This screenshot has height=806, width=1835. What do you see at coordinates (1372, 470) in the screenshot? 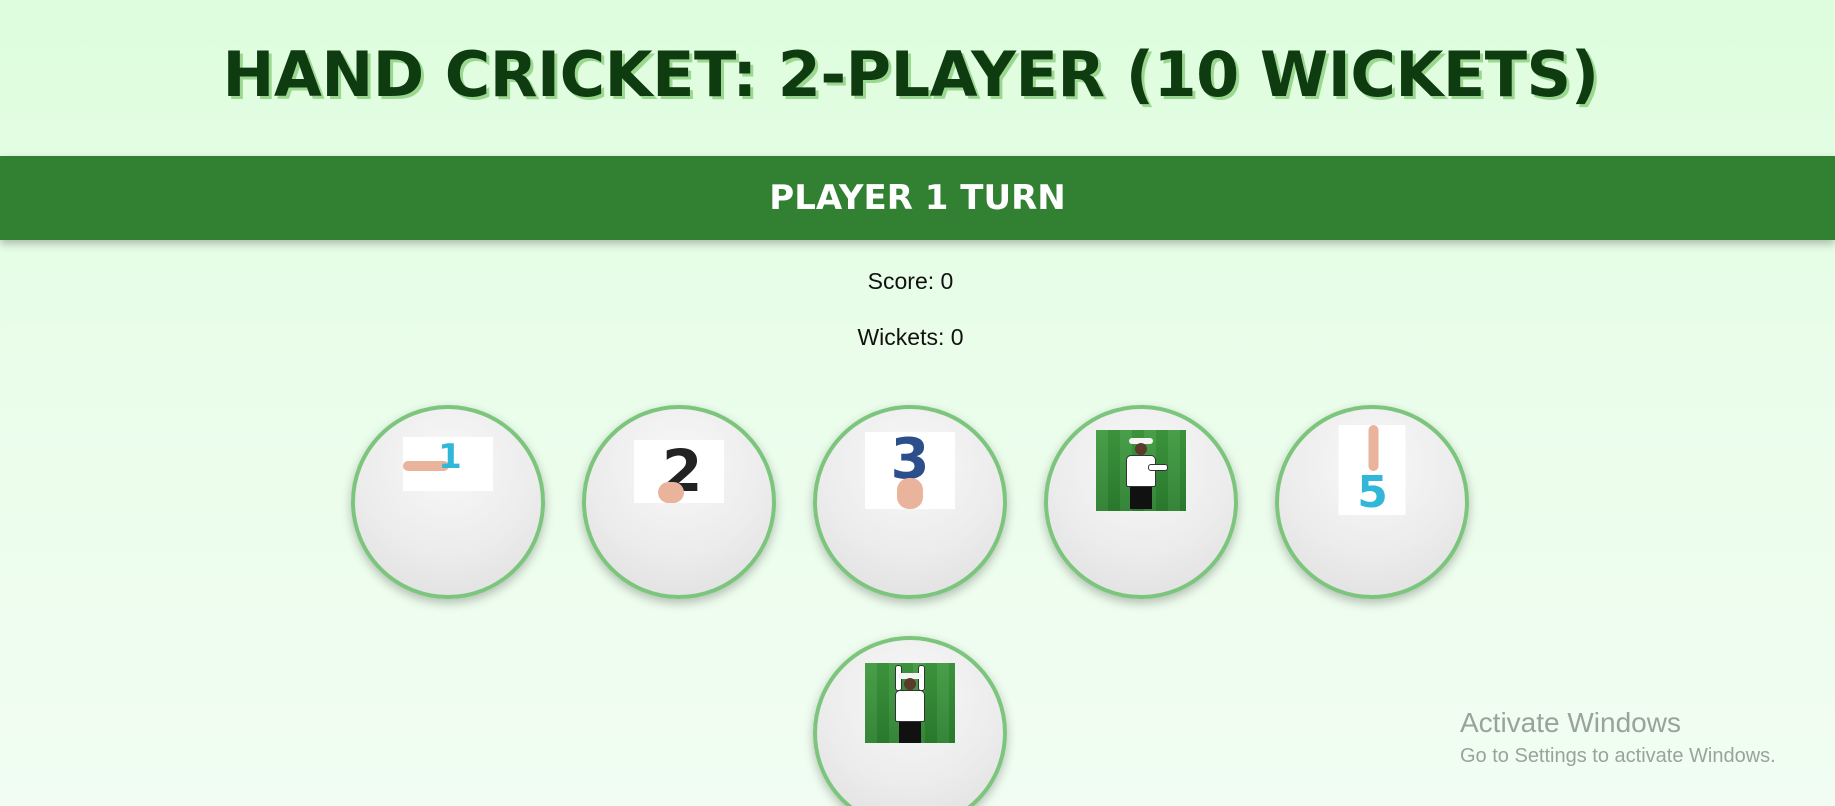
I see `hand-number-5-icon: 5` at bounding box center [1372, 470].